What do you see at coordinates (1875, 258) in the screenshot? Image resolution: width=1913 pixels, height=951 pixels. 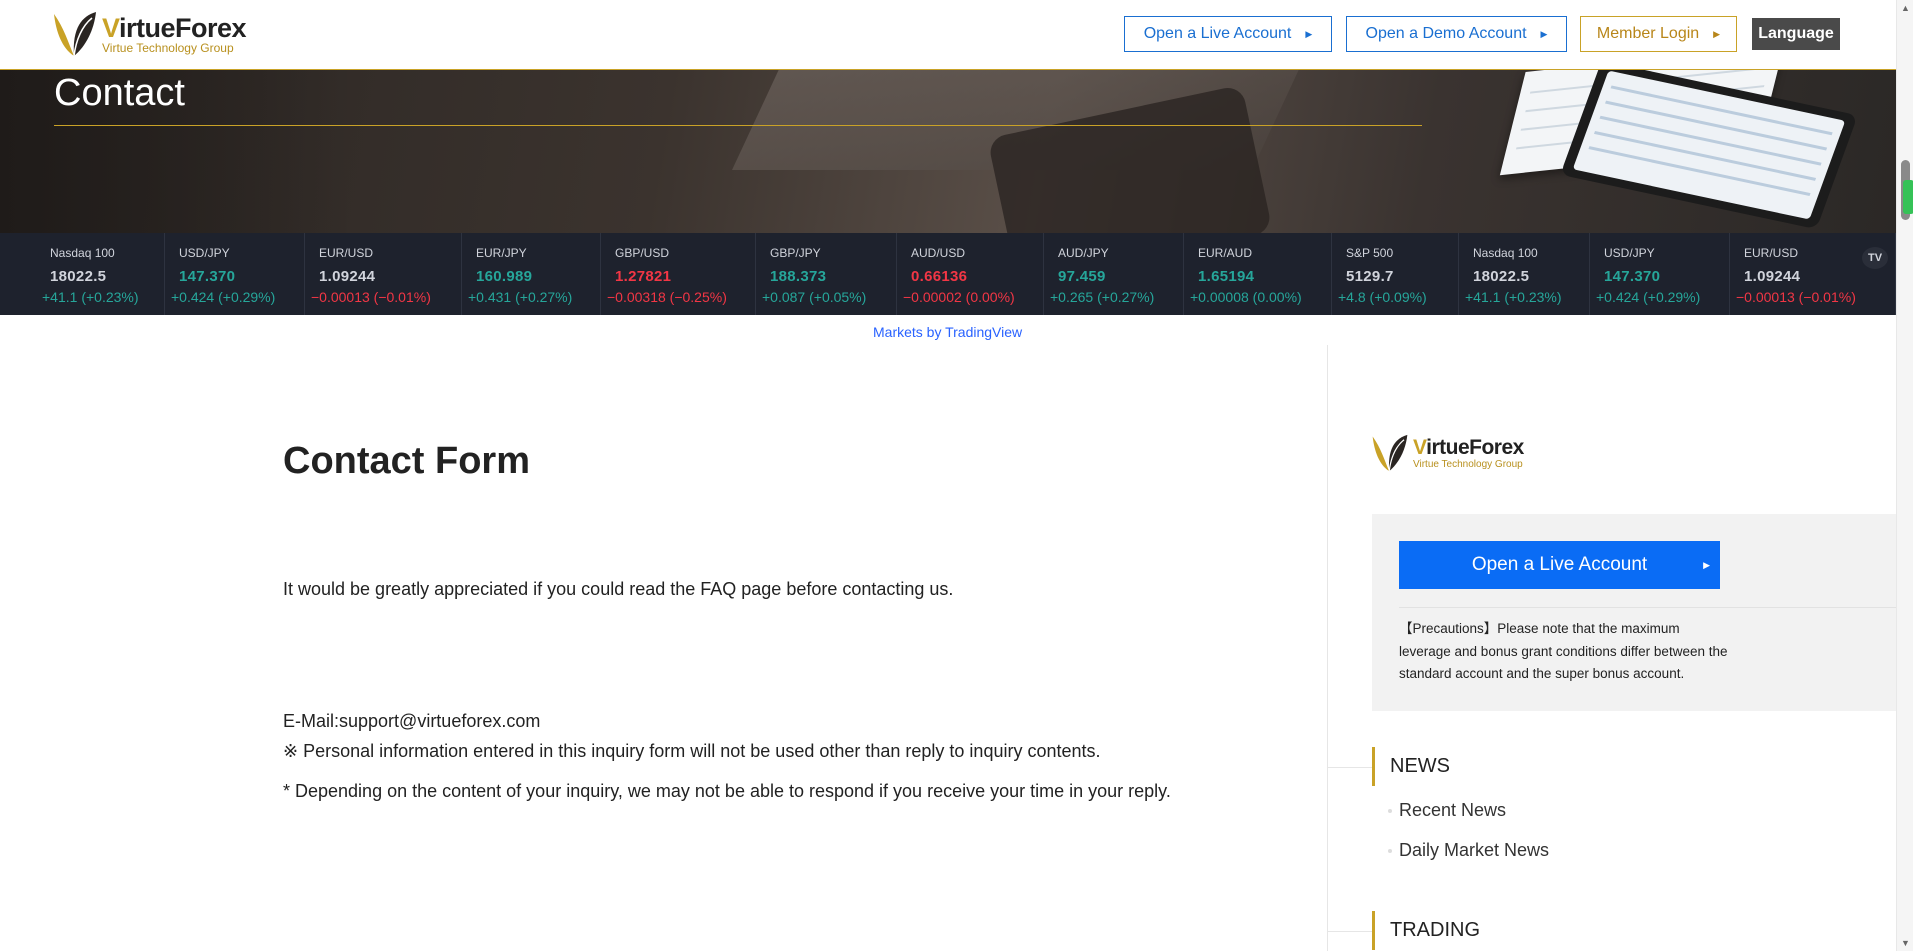 I see `tradingview-logo-icon: TV` at bounding box center [1875, 258].